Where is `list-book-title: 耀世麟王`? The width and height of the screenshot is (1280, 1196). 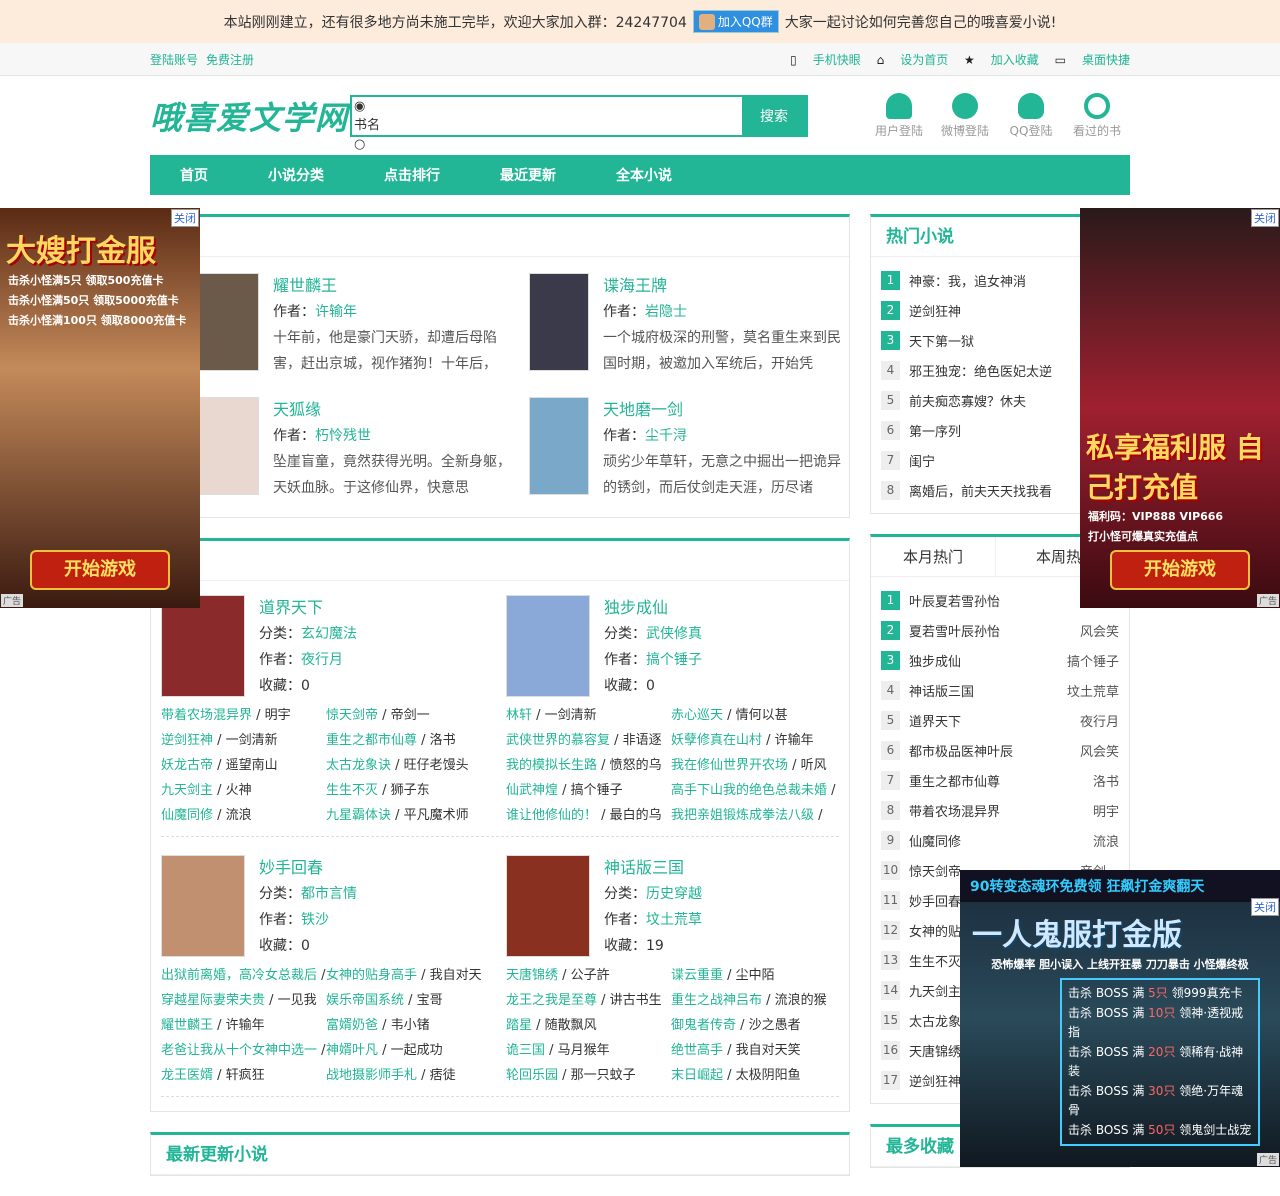
list-book-title: 耀世麟王 is located at coordinates (187, 1025).